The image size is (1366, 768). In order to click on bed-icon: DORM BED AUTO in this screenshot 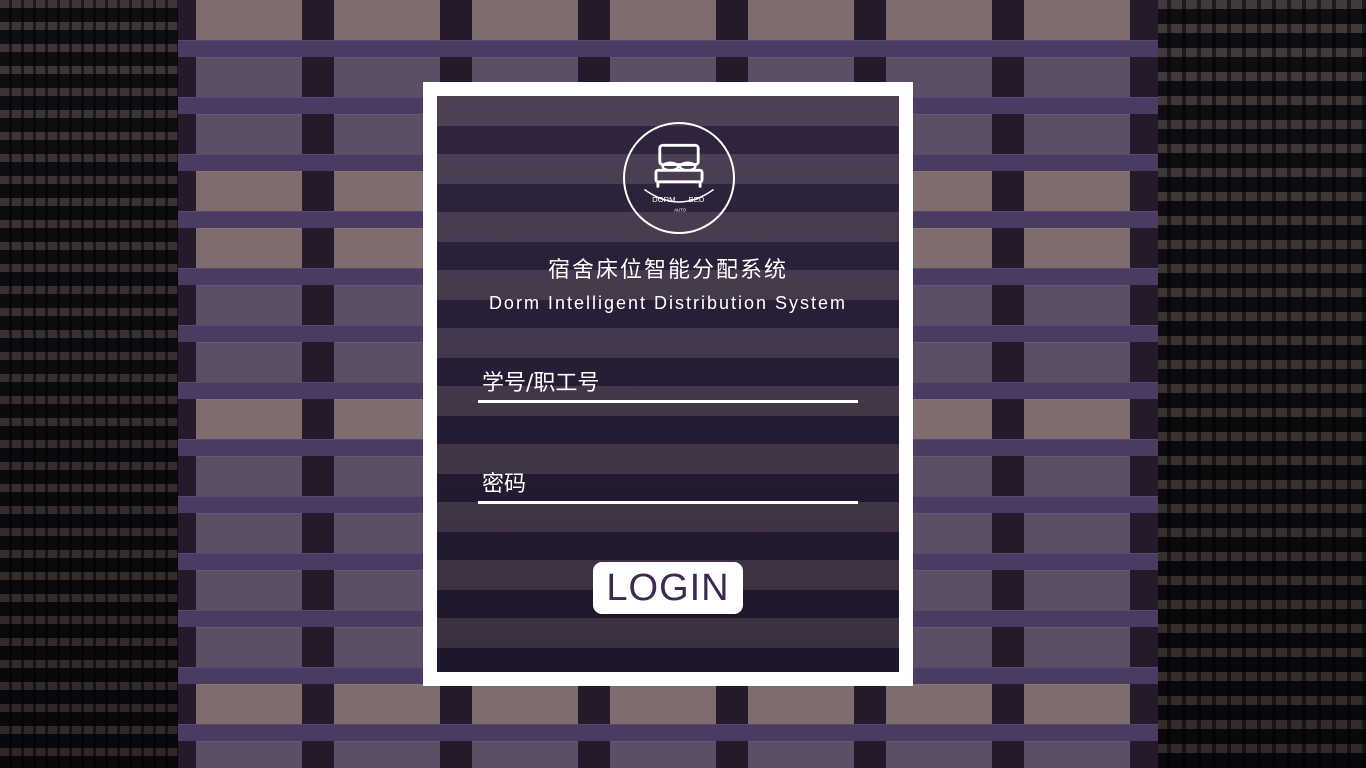, I will do `click(679, 178)`.